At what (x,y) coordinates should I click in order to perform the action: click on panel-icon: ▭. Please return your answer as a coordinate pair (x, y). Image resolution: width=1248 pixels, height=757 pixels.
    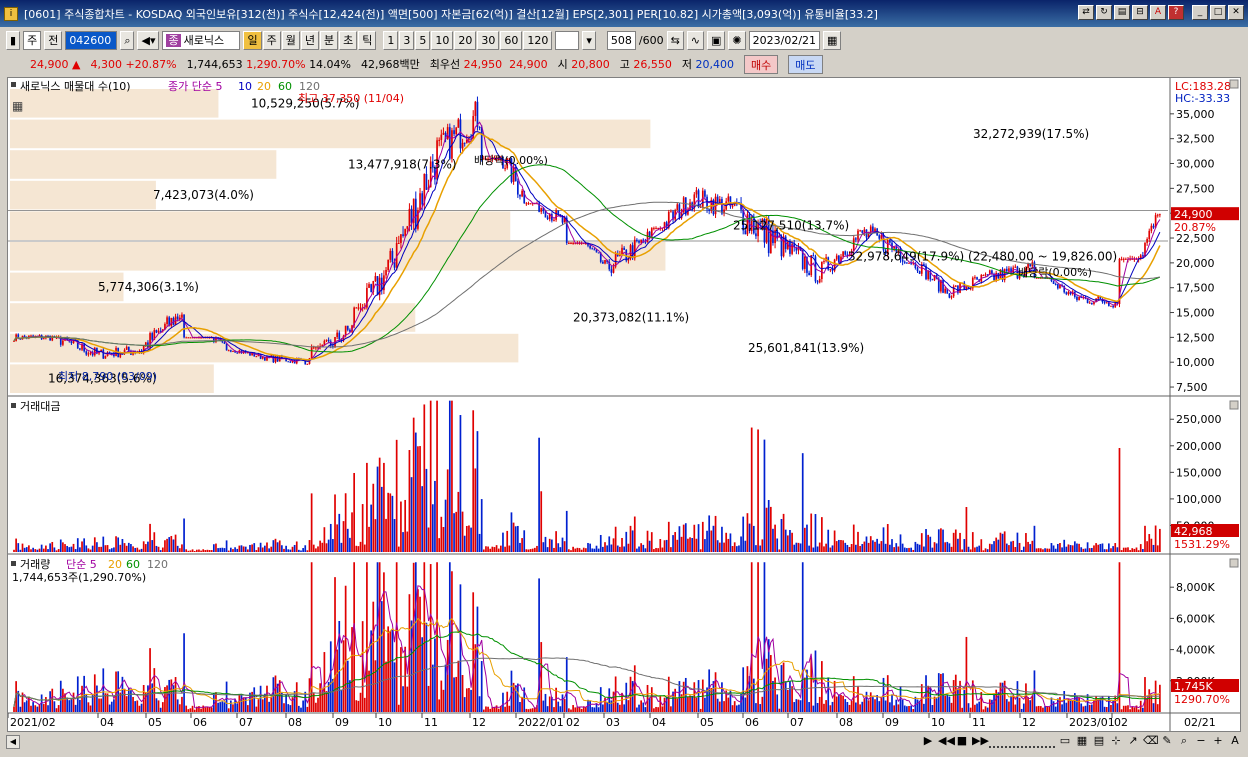
    Looking at the image, I should click on (1065, 741).